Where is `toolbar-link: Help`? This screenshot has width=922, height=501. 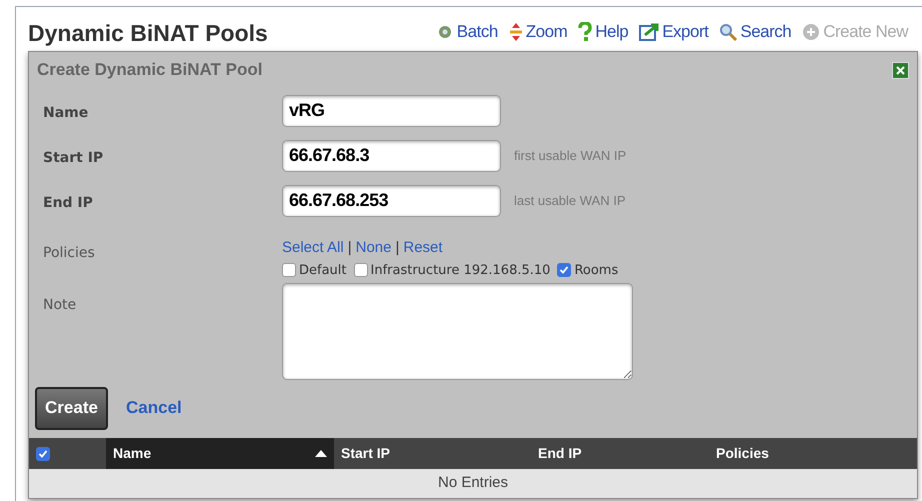
toolbar-link: Help is located at coordinates (603, 31).